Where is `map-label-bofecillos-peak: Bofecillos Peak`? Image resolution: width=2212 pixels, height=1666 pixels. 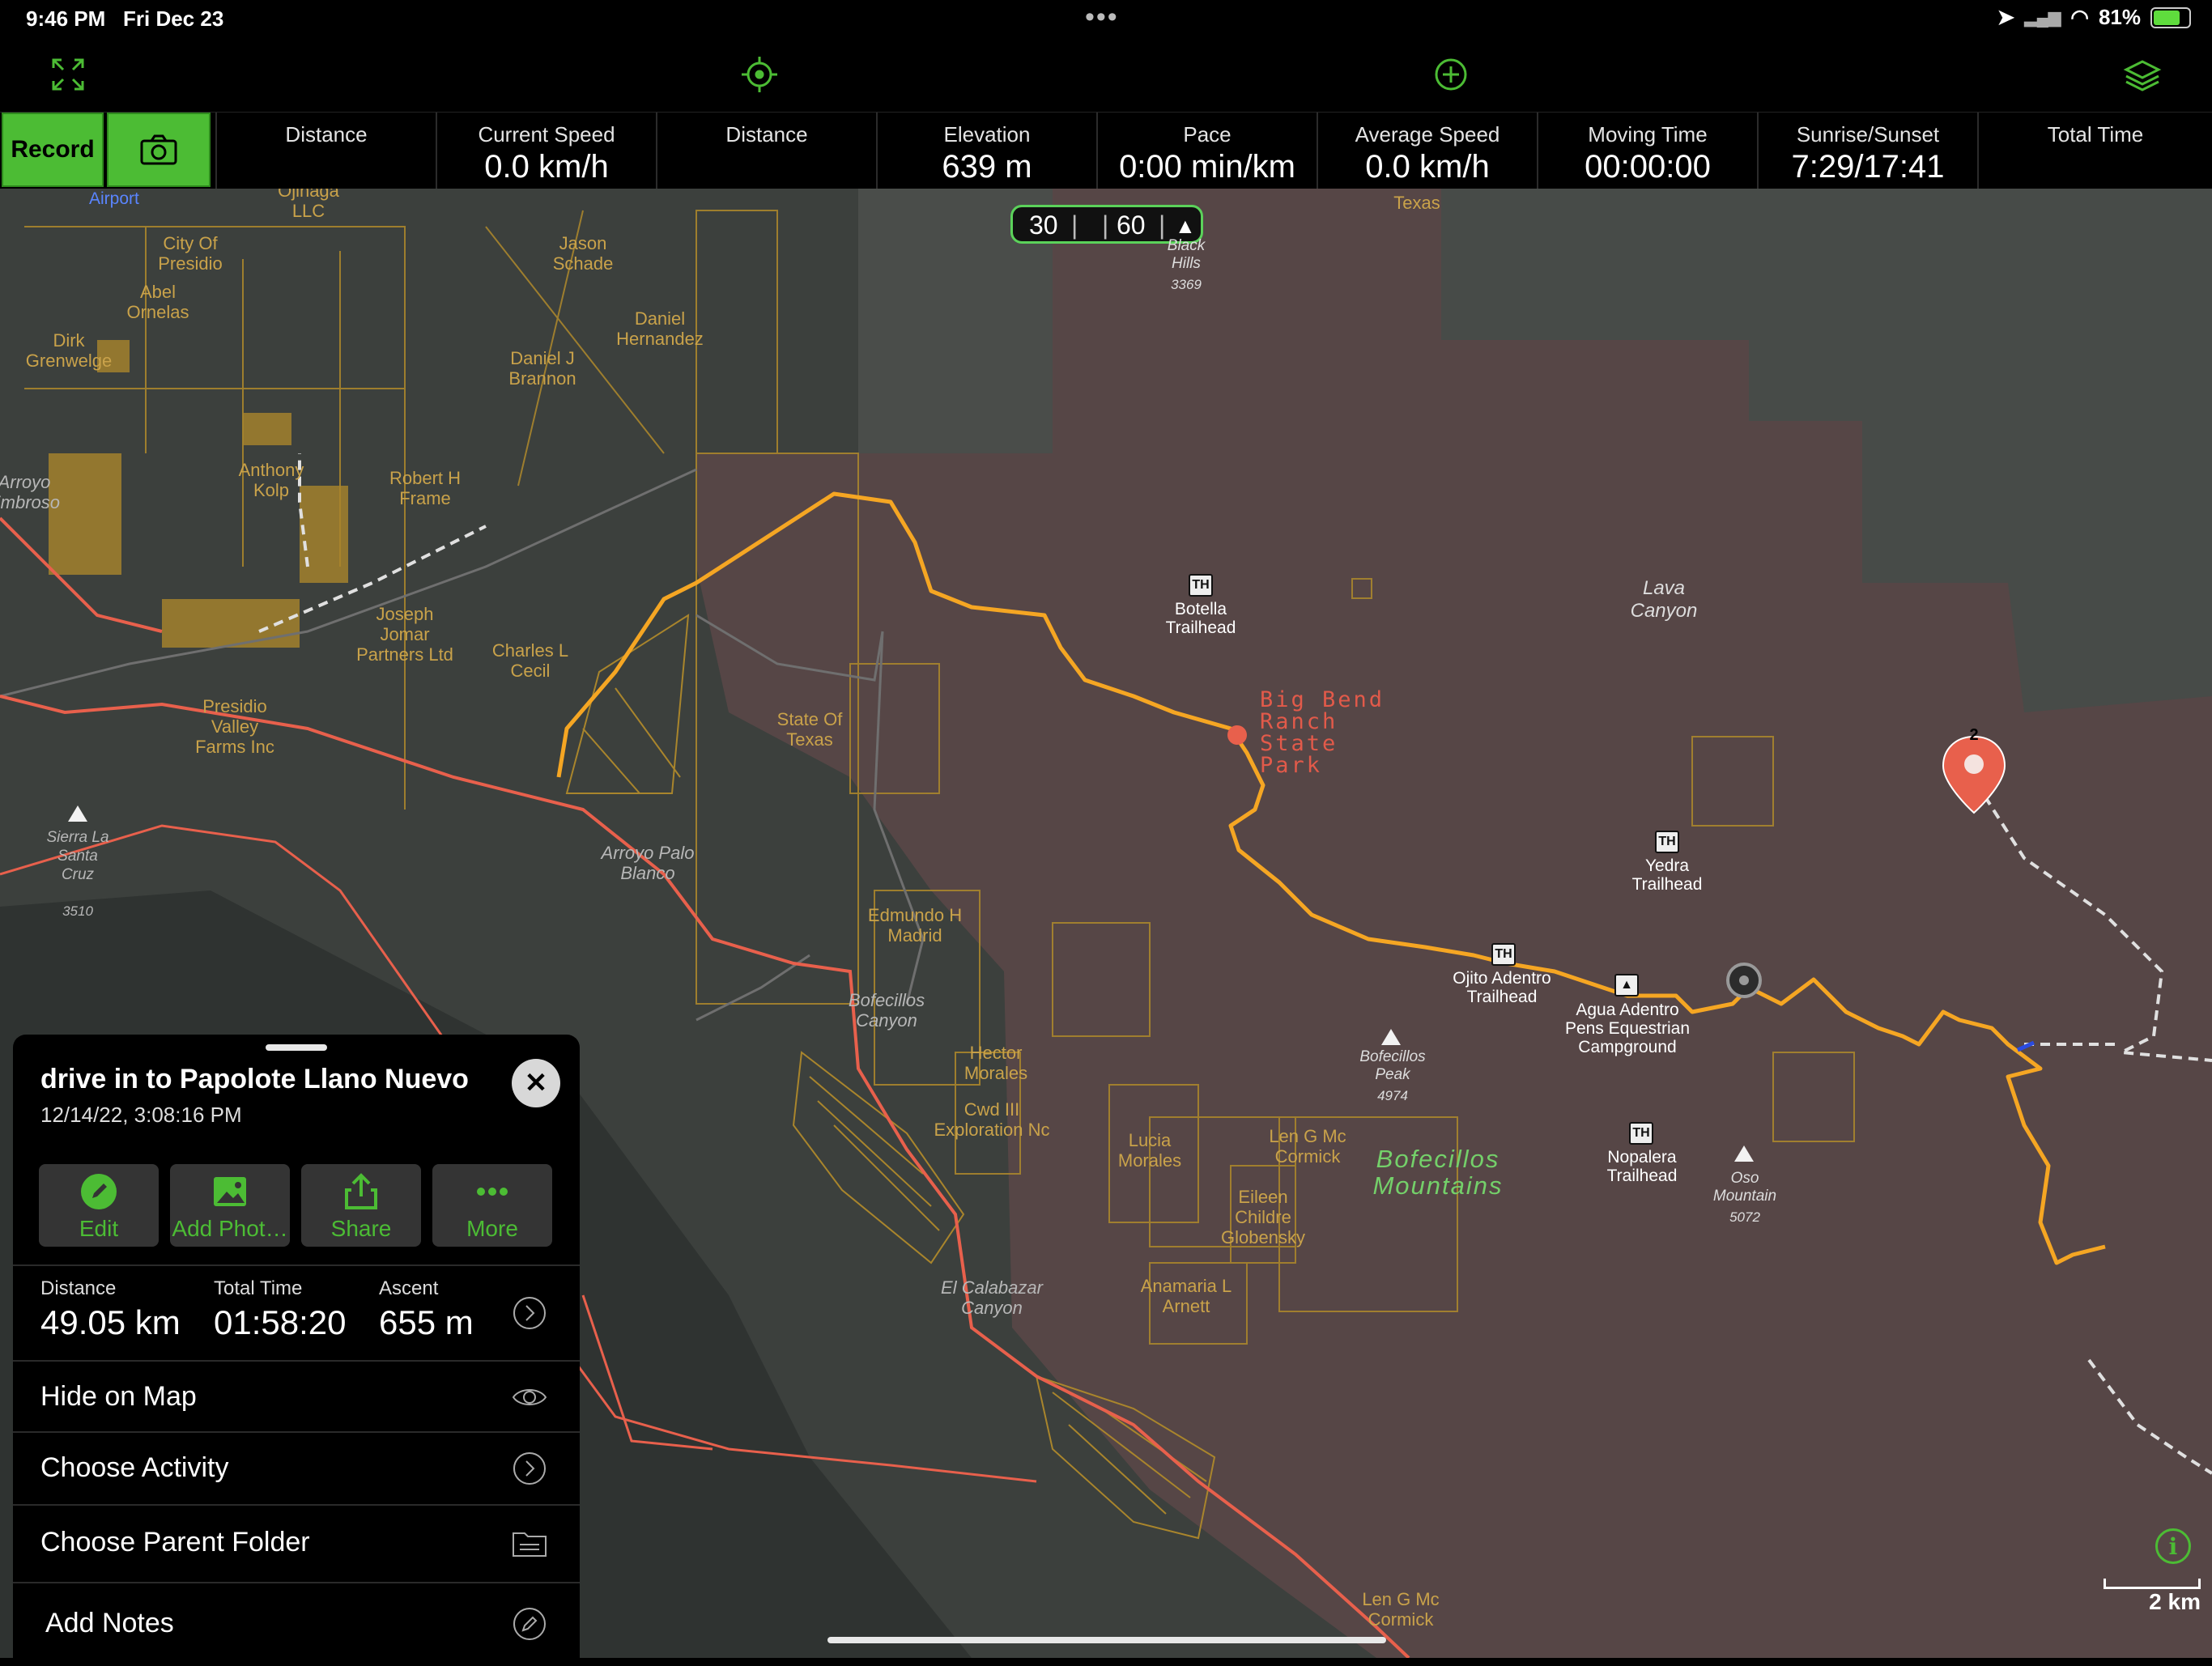 map-label-bofecillos-peak: Bofecillos Peak is located at coordinates (1393, 1065).